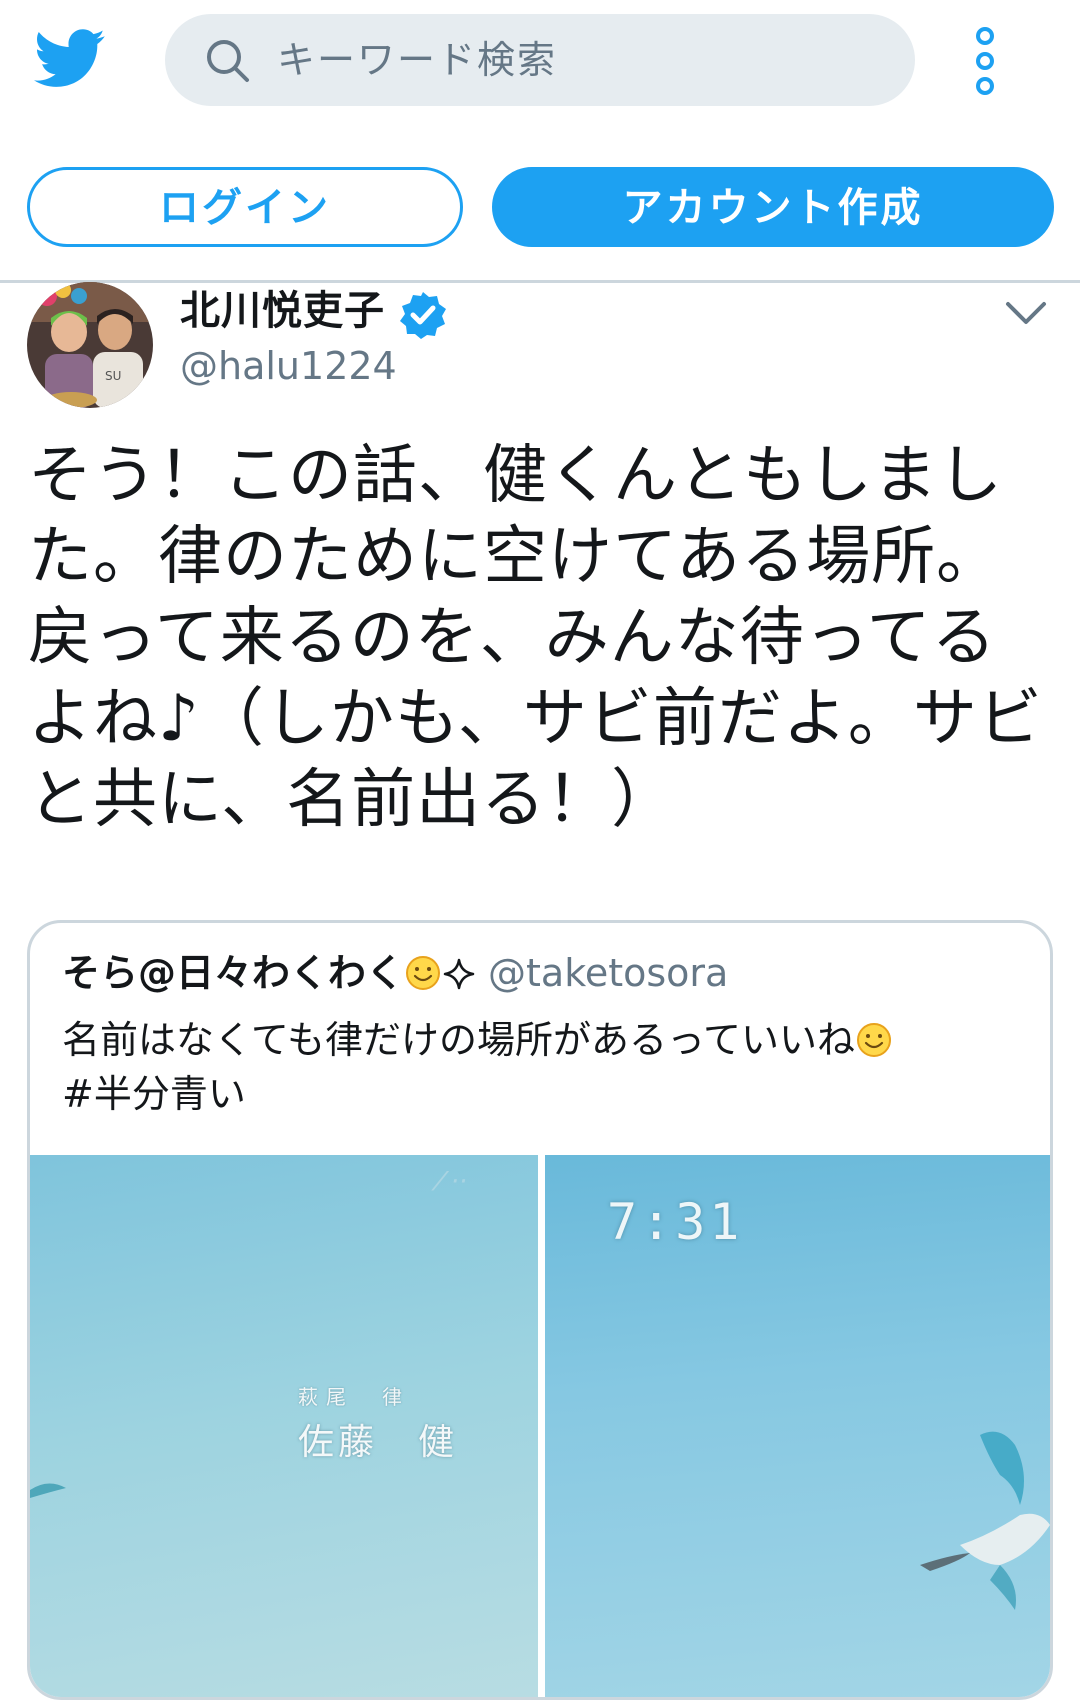 This screenshot has width=1080, height=1700. I want to click on photo-right: 7:31, so click(797, 1426).